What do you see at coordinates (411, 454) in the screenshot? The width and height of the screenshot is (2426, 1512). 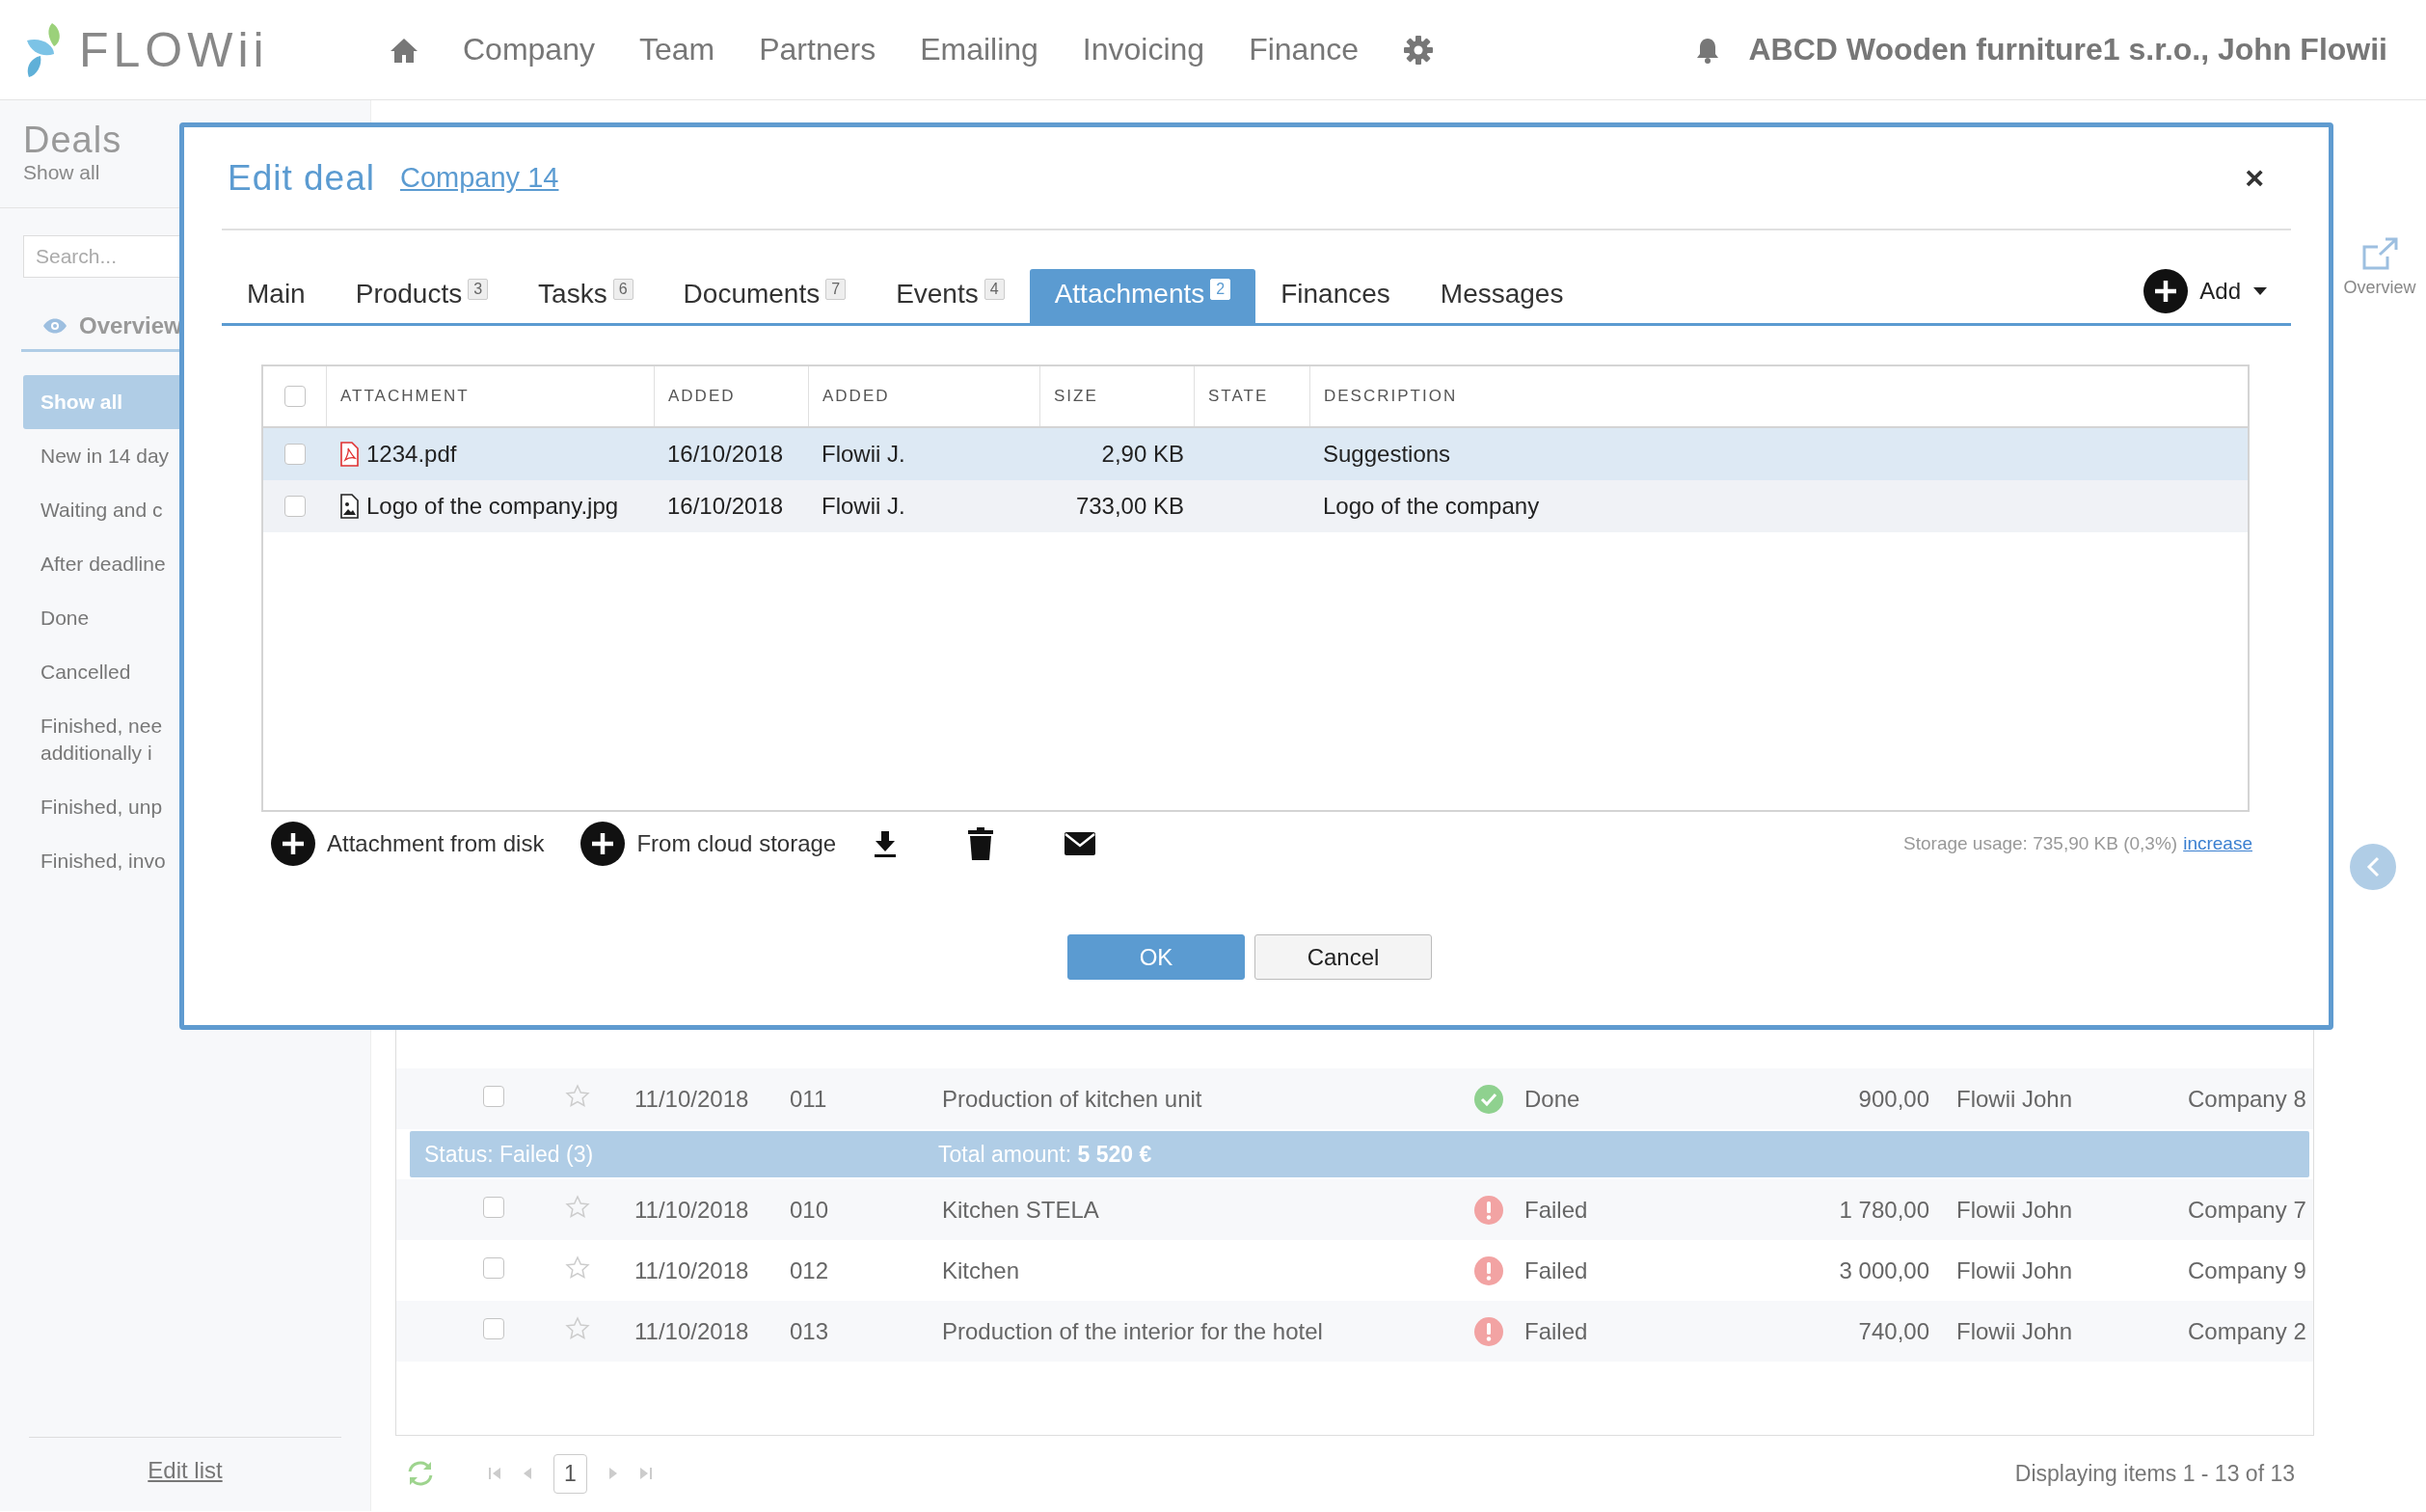 I see `file-name: 1234.pdf` at bounding box center [411, 454].